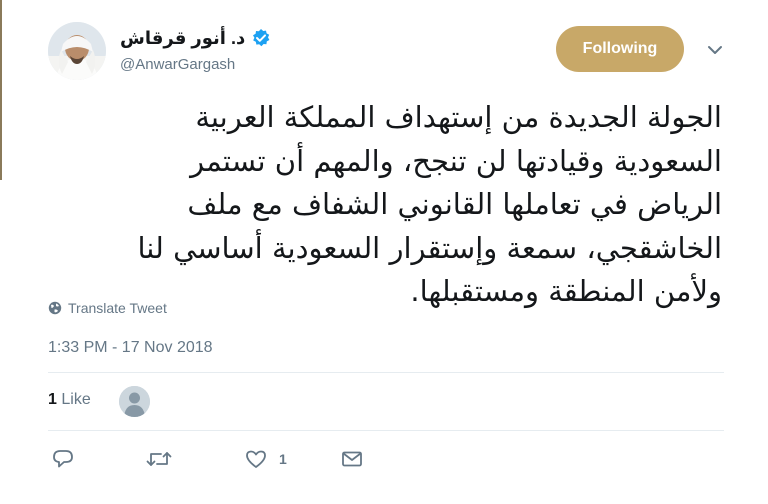 This screenshot has width=768, height=504. What do you see at coordinates (177, 64) in the screenshot?
I see `author-handle: @AnwarGargash` at bounding box center [177, 64].